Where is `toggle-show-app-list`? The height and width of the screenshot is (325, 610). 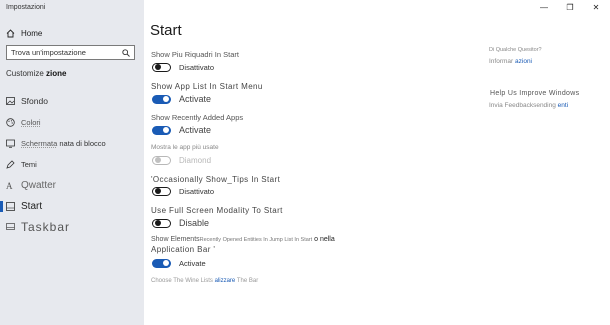
toggle-show-app-list is located at coordinates (161, 99).